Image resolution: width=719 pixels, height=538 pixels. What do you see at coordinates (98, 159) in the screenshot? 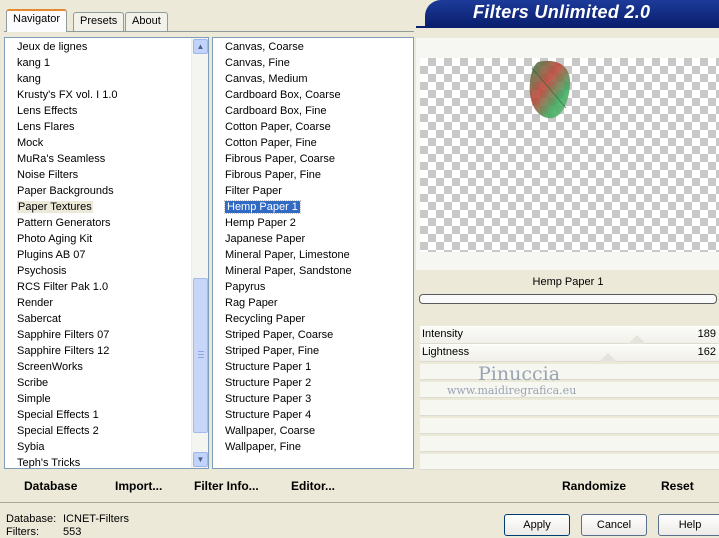
I see `list-item: MuRa's Seamless` at bounding box center [98, 159].